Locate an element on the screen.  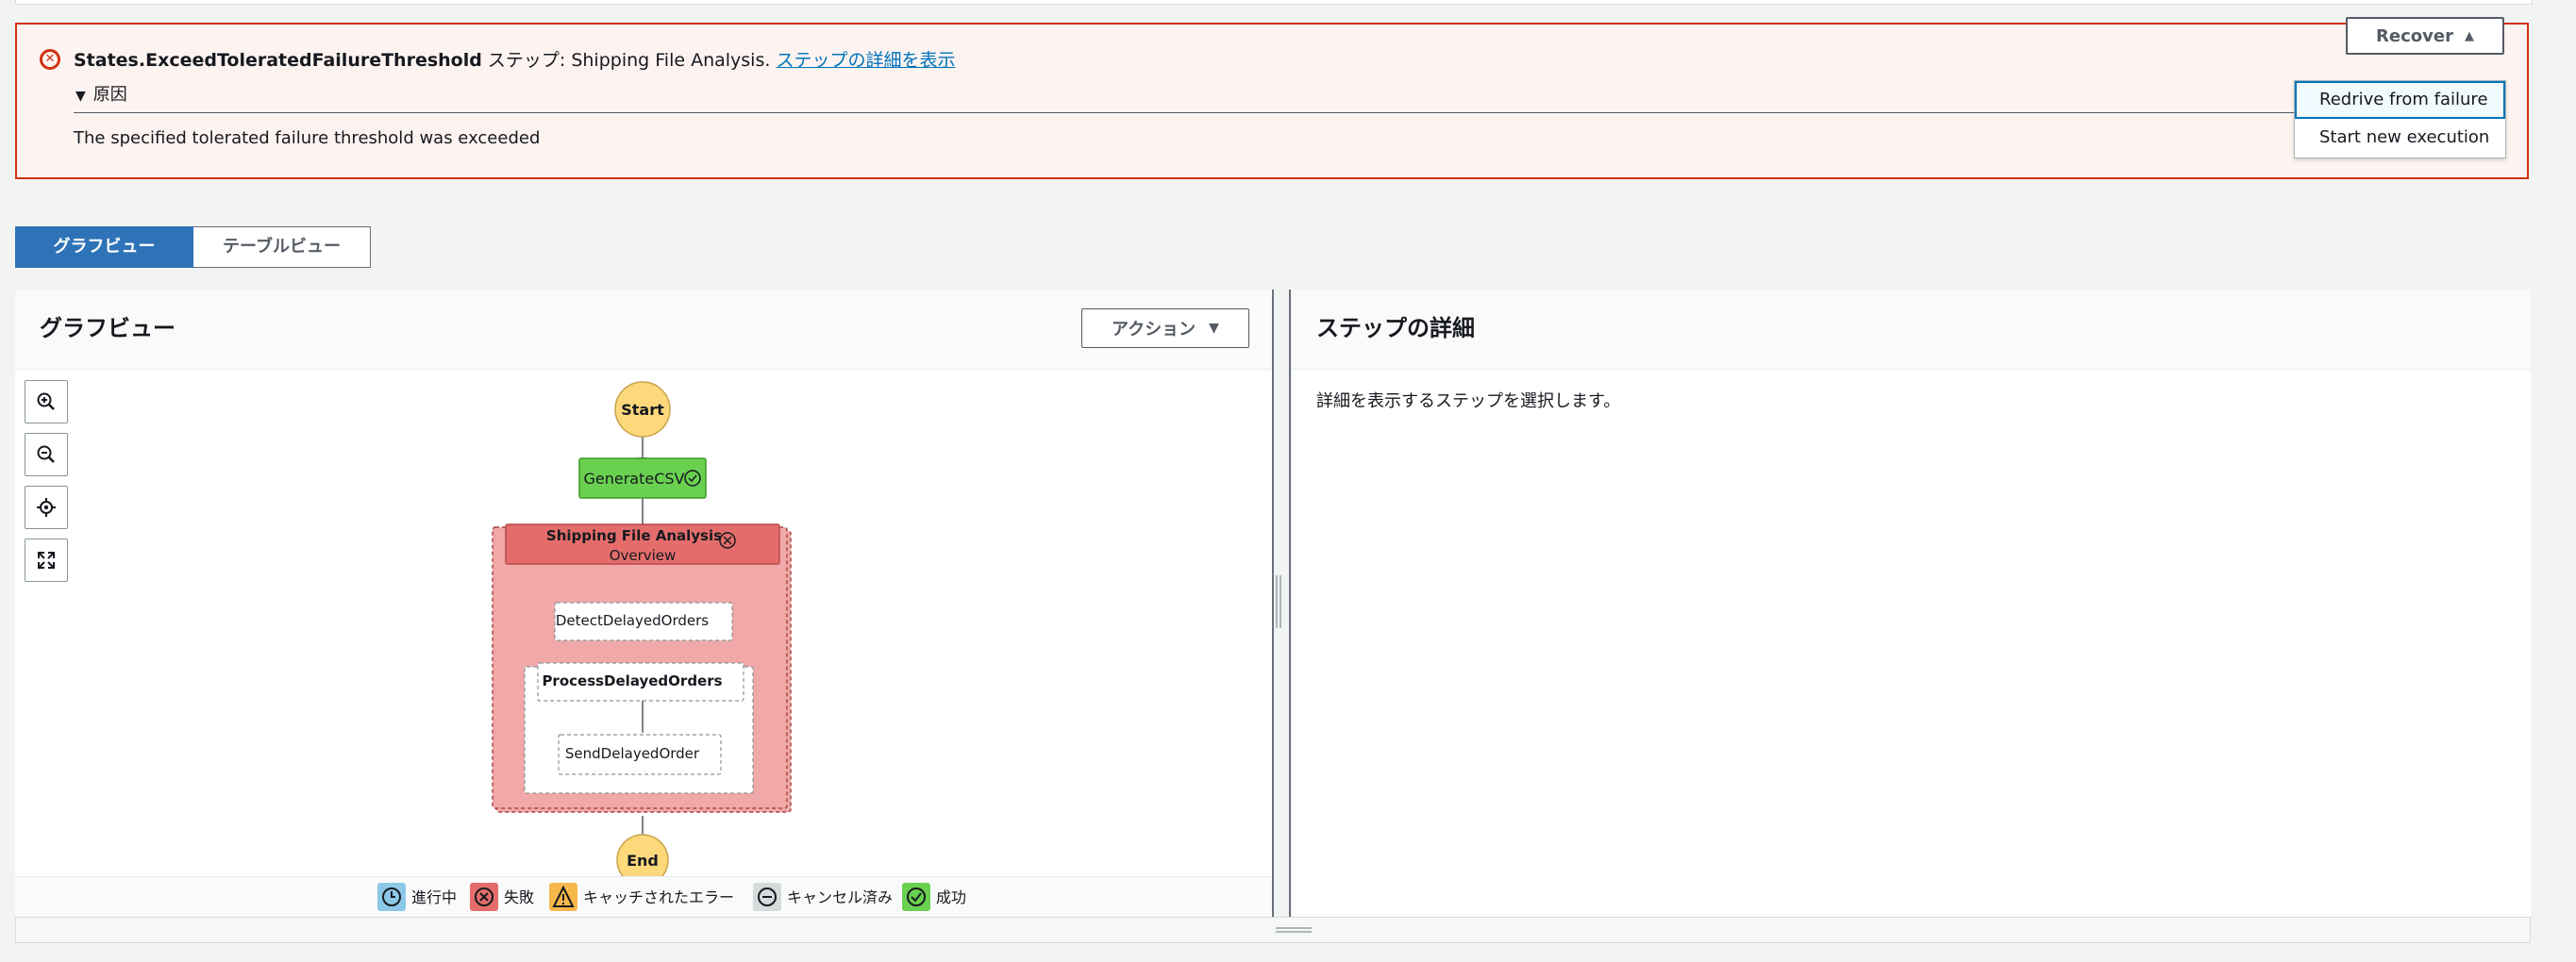
recover-menu: Redrive from failure Start new execution is located at coordinates (2400, 119).